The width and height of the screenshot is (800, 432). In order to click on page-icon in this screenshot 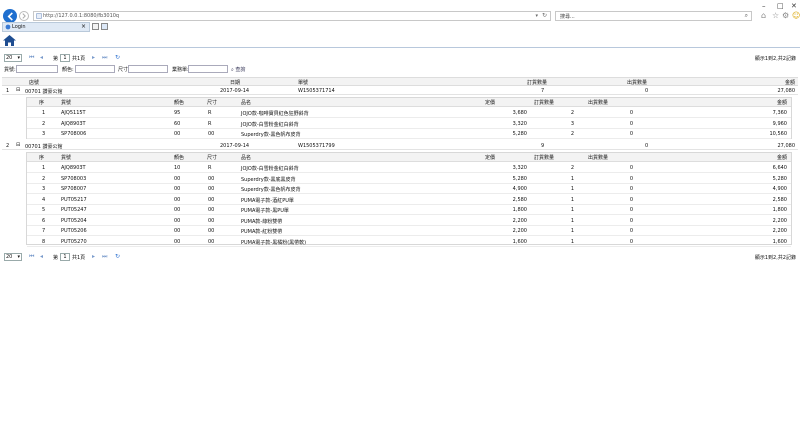, I will do `click(39, 16)`.